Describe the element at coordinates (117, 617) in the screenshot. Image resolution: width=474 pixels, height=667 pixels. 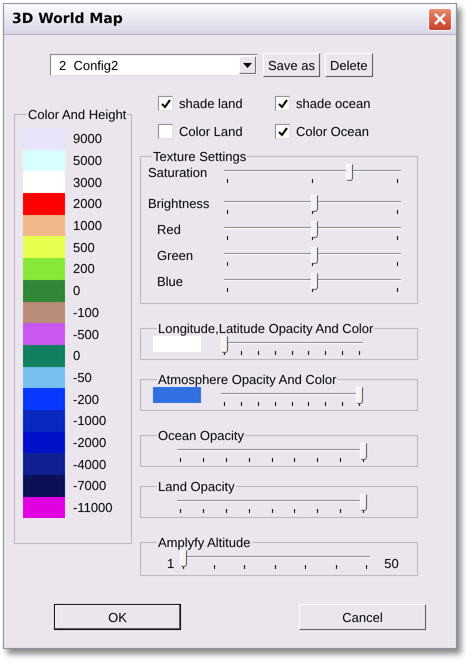
I see `dialog-button: OK` at that location.